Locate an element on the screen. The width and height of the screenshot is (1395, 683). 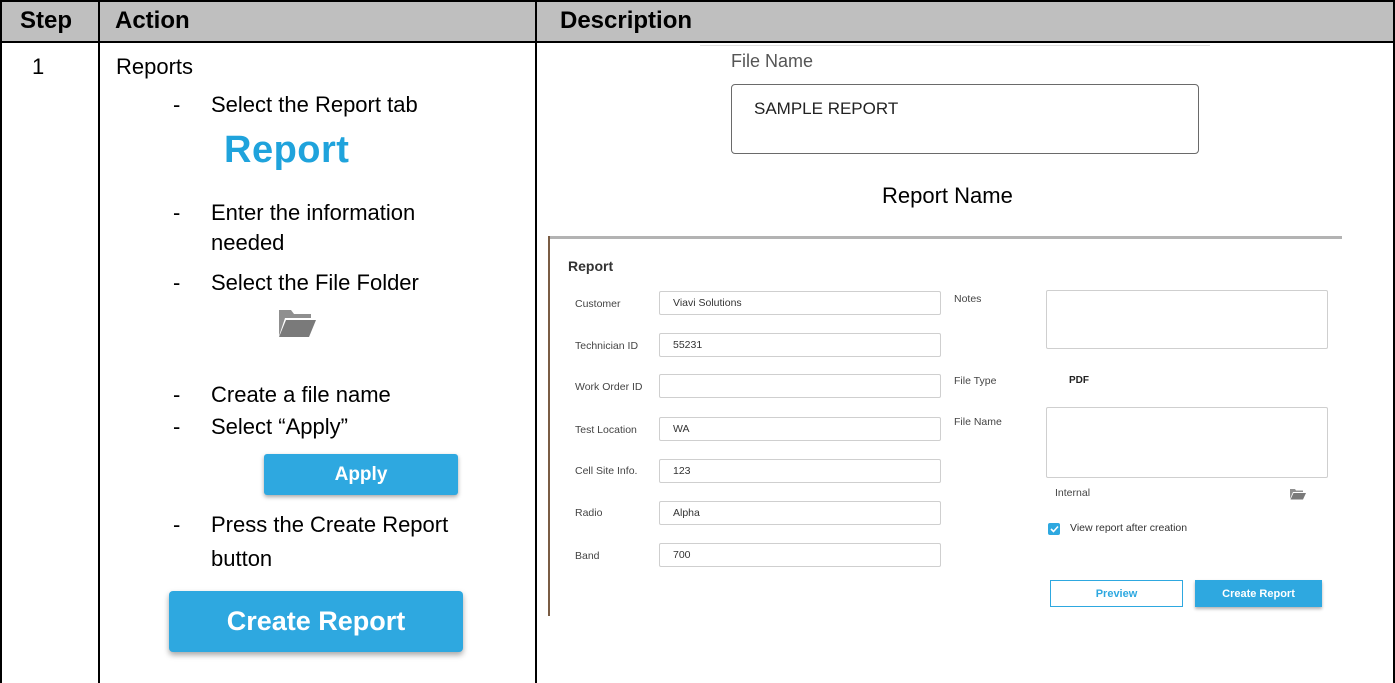
report-tab-example: Report is located at coordinates (287, 150).